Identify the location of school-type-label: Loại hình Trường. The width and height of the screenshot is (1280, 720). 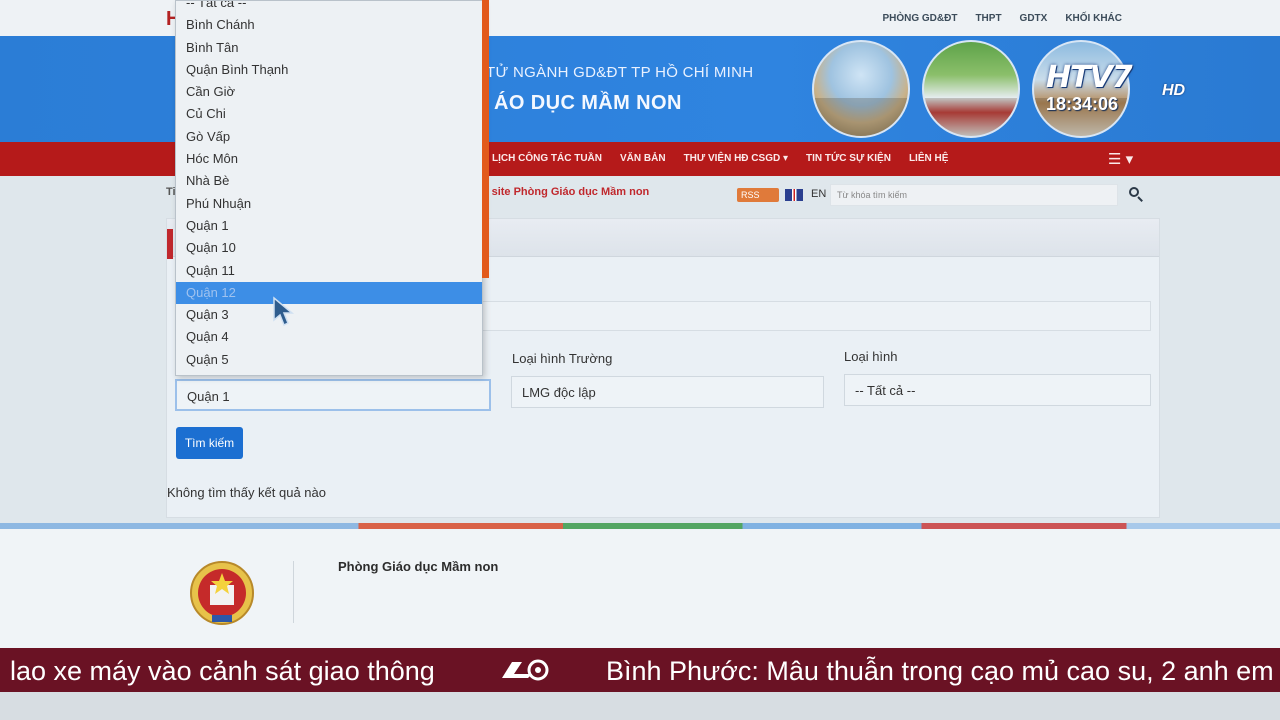
(562, 358).